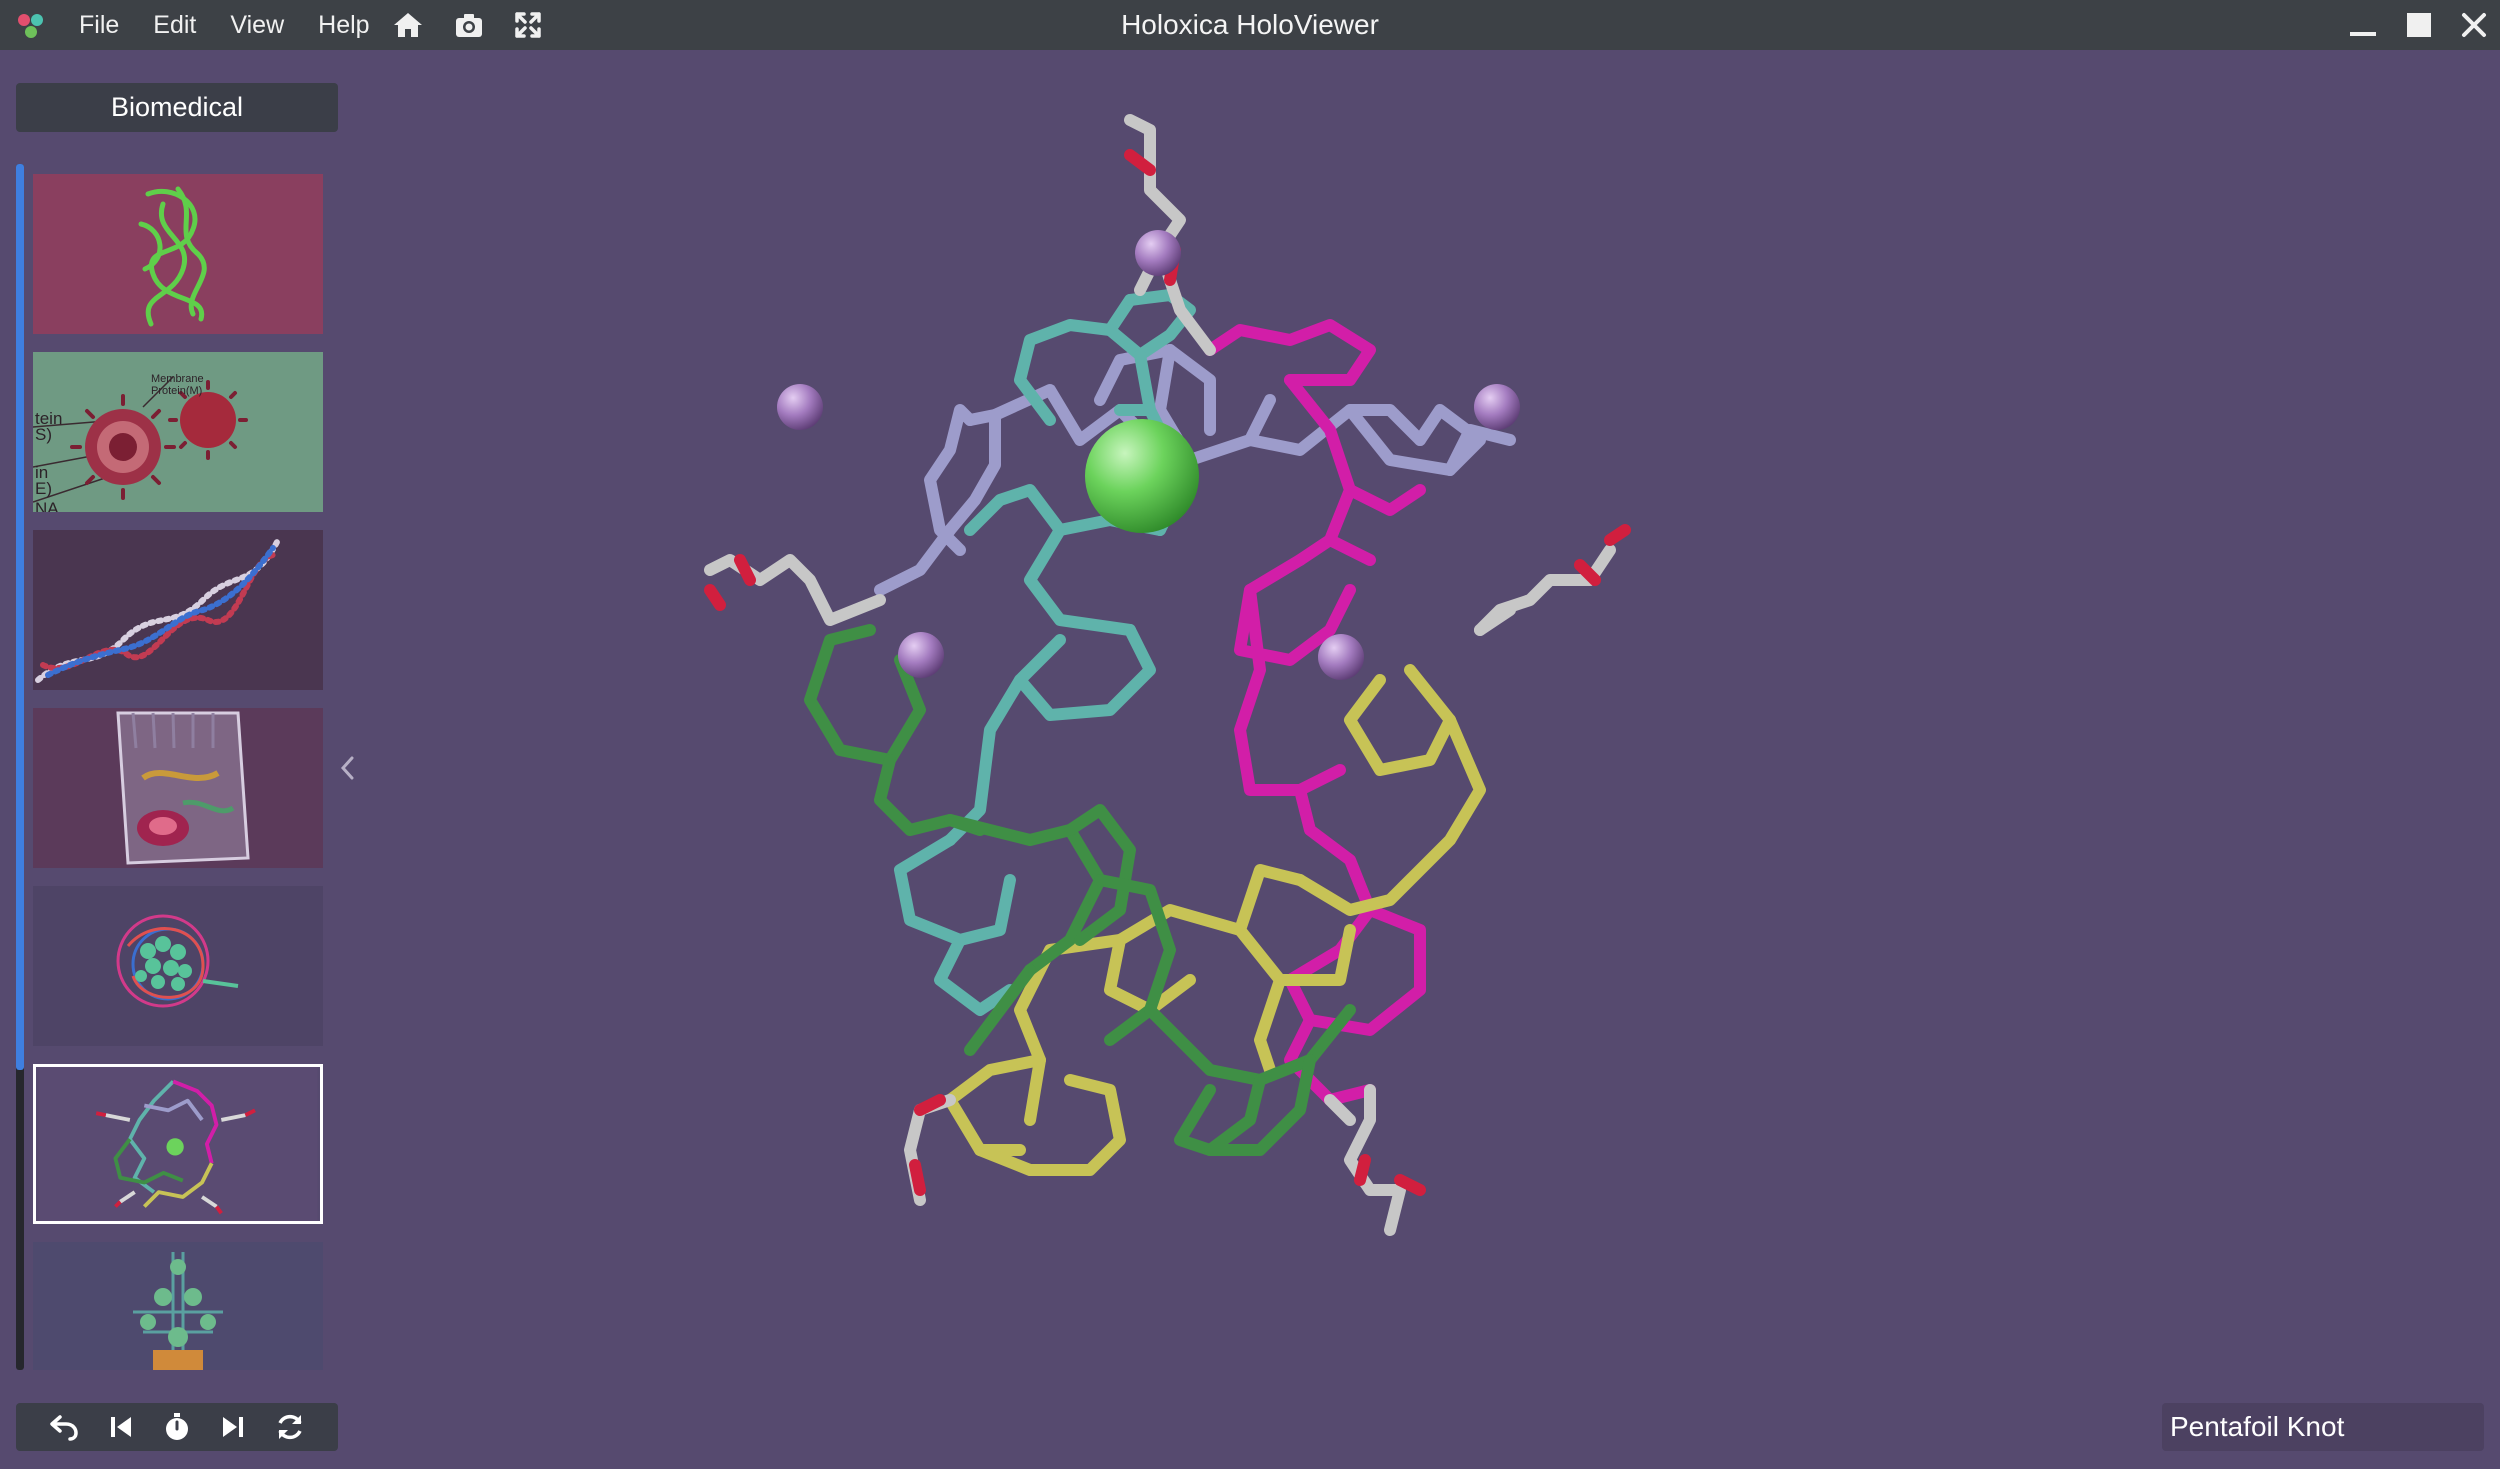  Describe the element at coordinates (343, 25) in the screenshot. I see `menu-help: Help` at that location.